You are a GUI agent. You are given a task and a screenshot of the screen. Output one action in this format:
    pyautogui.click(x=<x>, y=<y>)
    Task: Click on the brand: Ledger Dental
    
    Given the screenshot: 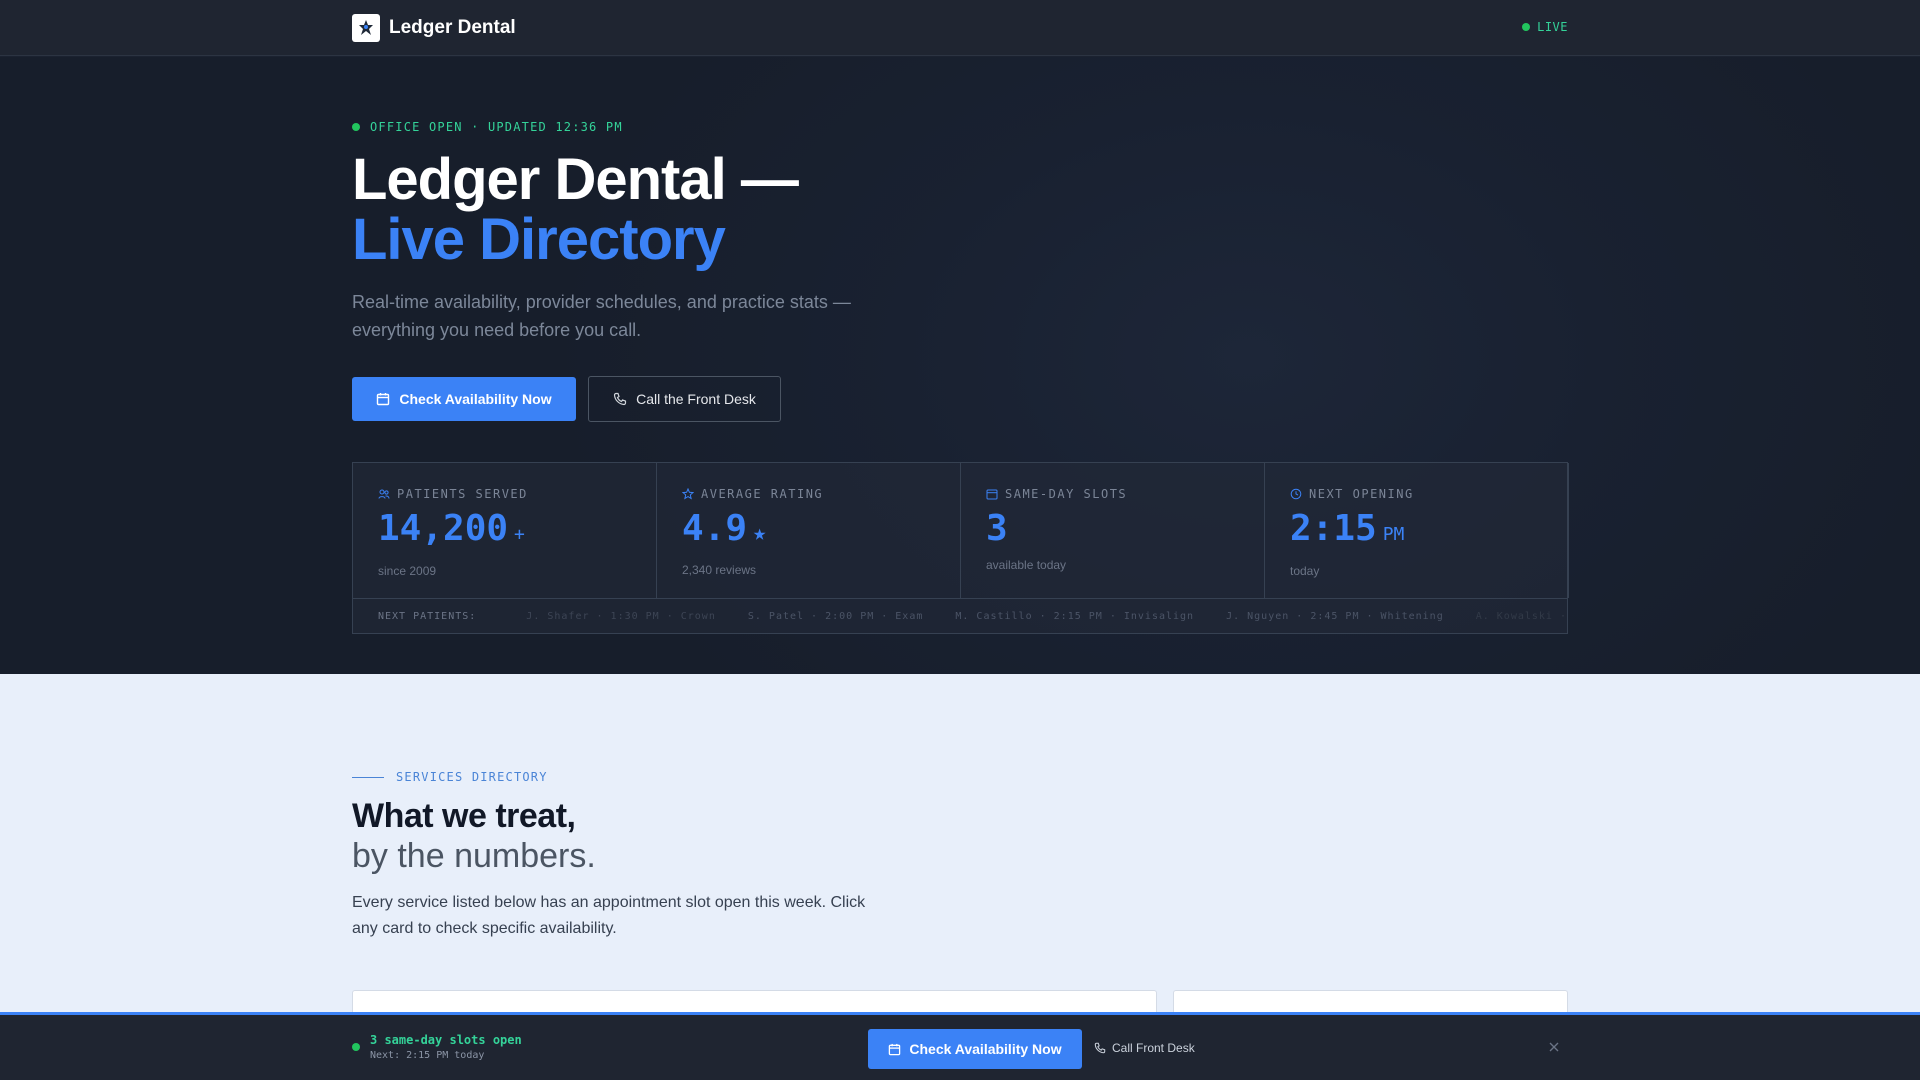 What is the action you would take?
    pyautogui.click(x=434, y=28)
    